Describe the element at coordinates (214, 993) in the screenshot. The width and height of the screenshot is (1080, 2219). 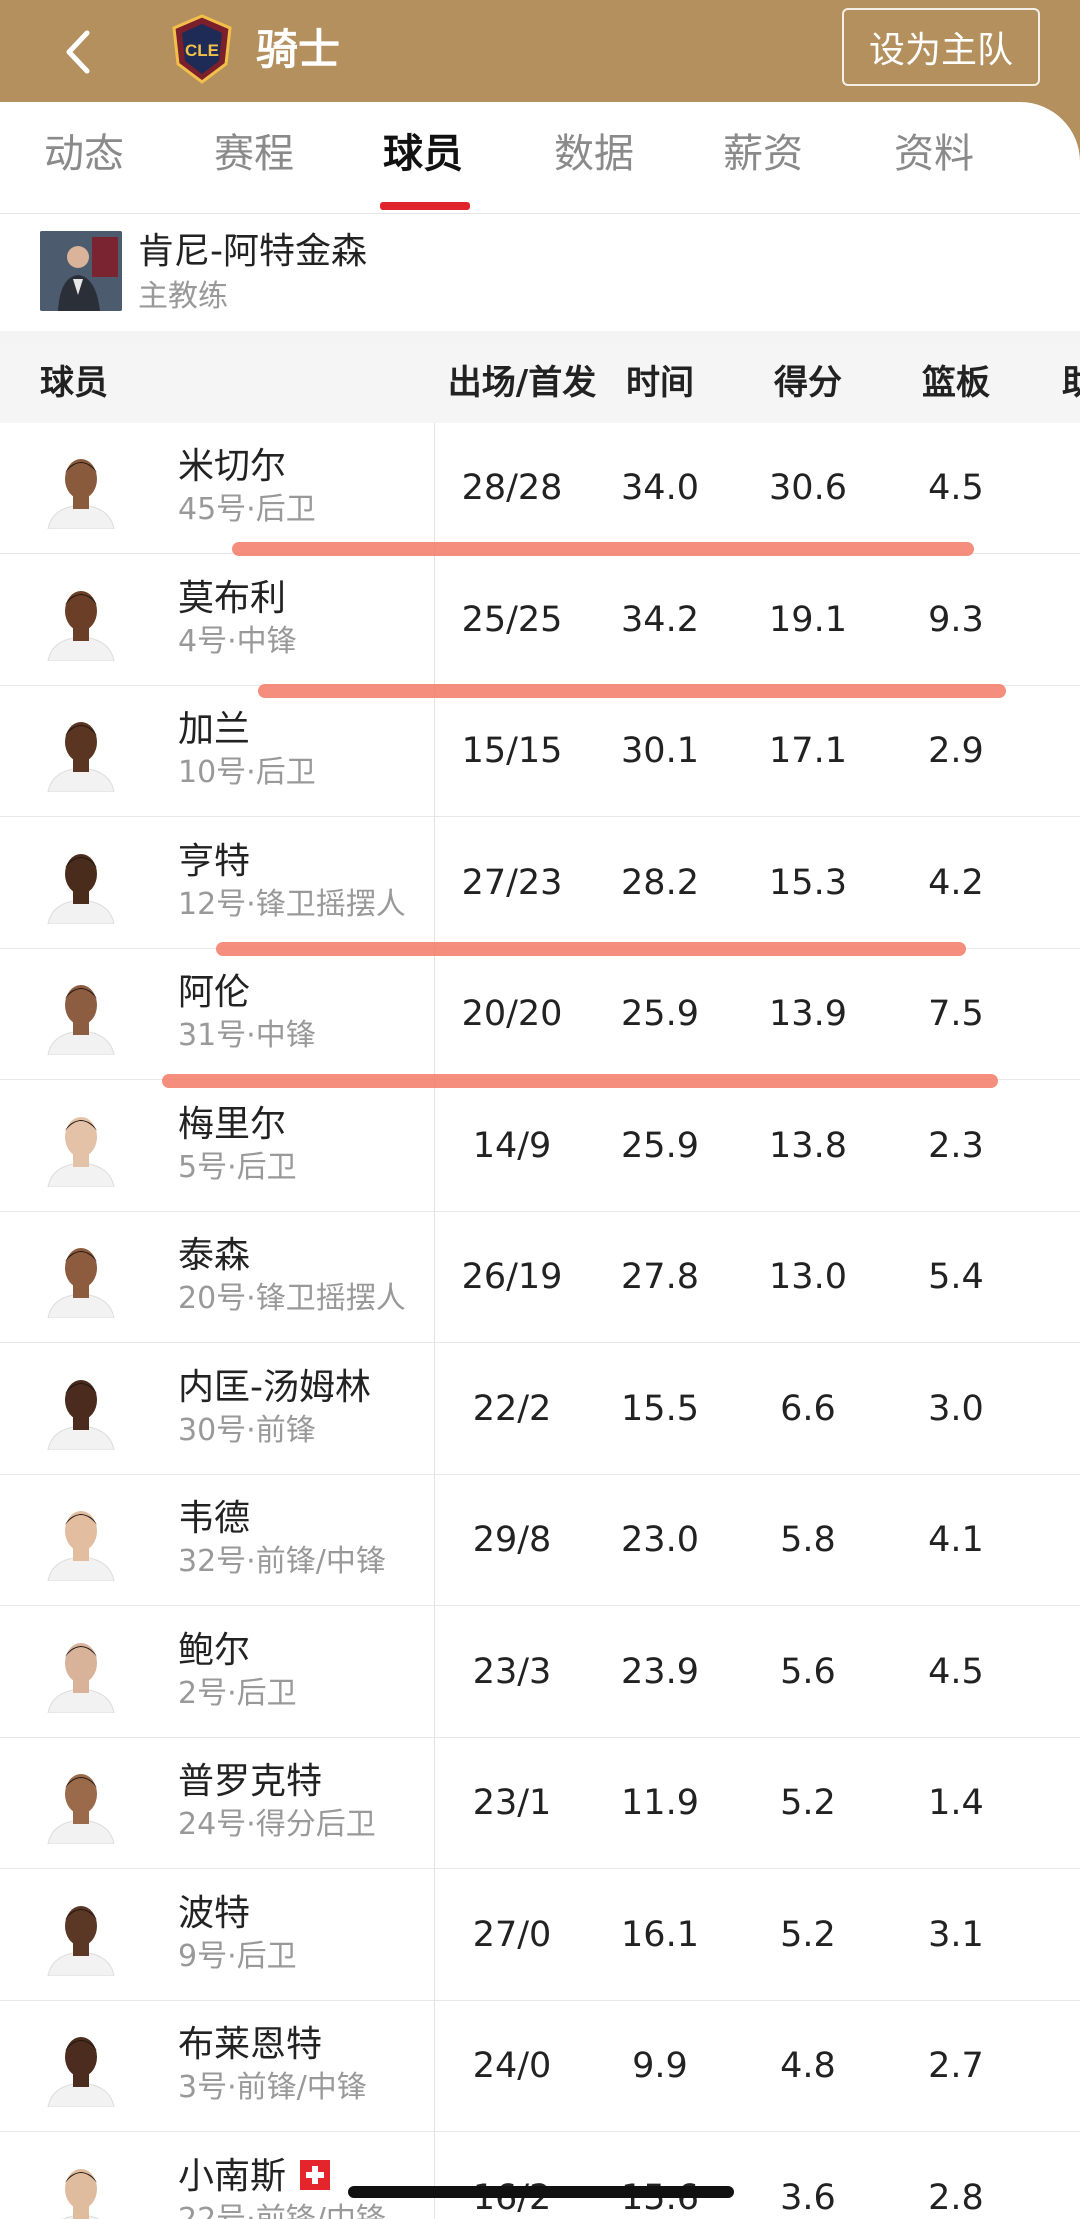
I see `player-name: 阿伦` at that location.